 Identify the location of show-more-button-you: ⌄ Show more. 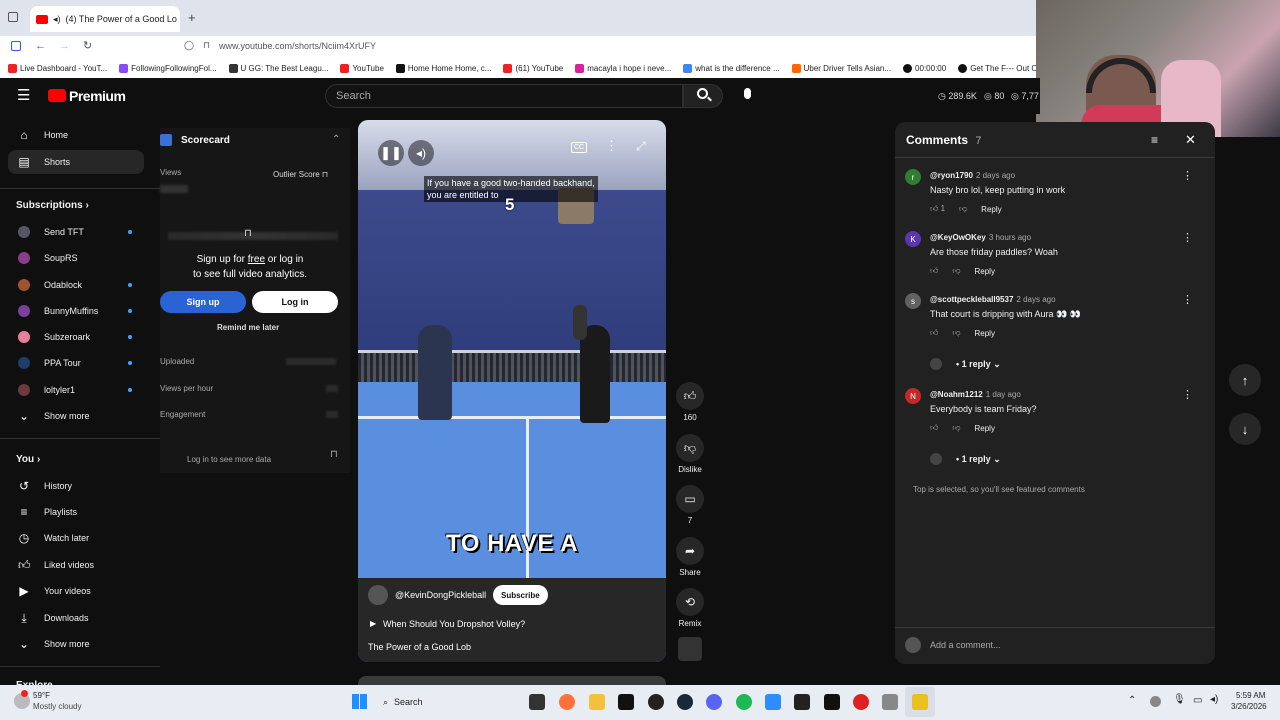
(76, 644).